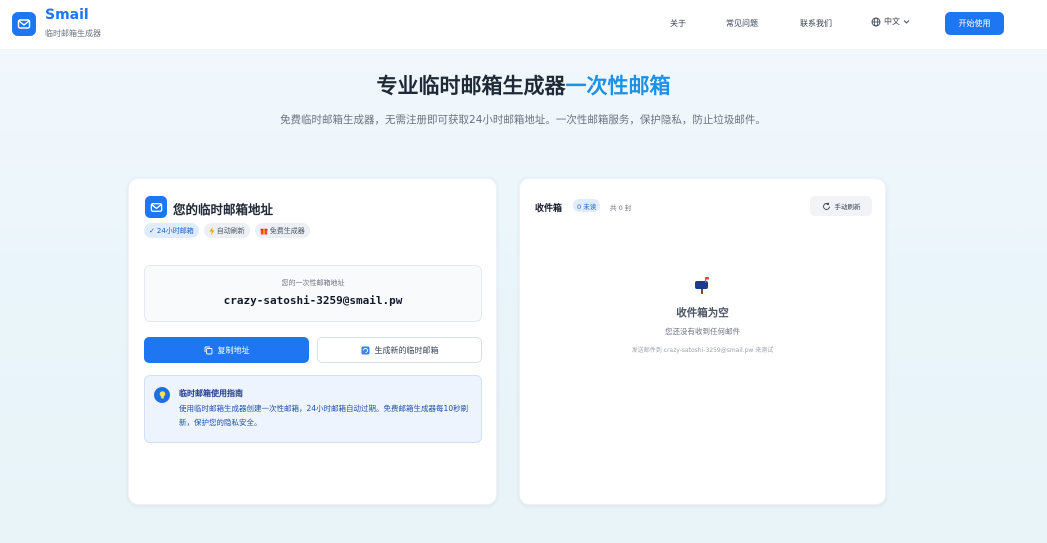  Describe the element at coordinates (678, 23) in the screenshot. I see `nav-link-about: 关于` at that location.